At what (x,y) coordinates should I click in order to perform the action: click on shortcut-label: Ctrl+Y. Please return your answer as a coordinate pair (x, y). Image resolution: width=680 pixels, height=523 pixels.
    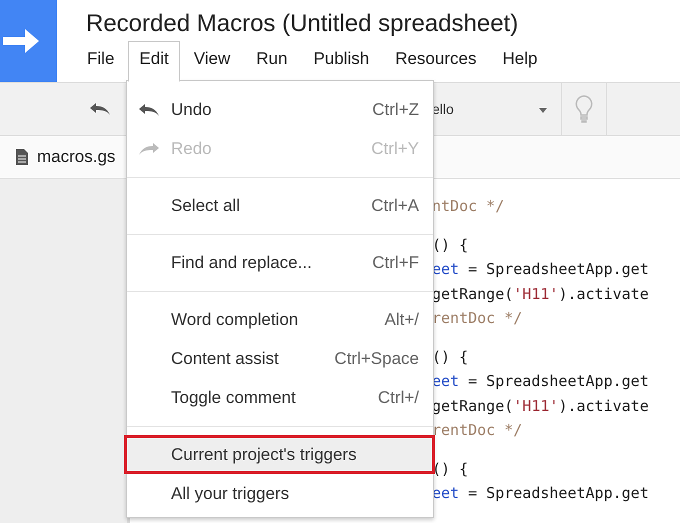
    Looking at the image, I should click on (395, 148).